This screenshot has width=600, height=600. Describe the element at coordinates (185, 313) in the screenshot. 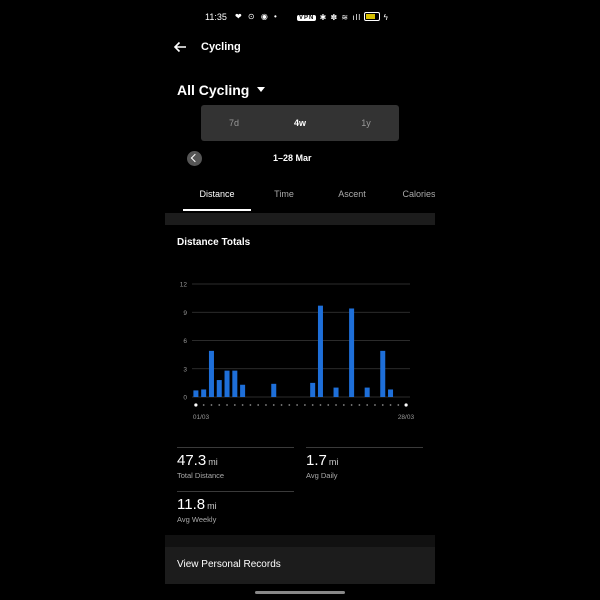

I see `y-tick-label: 9` at that location.